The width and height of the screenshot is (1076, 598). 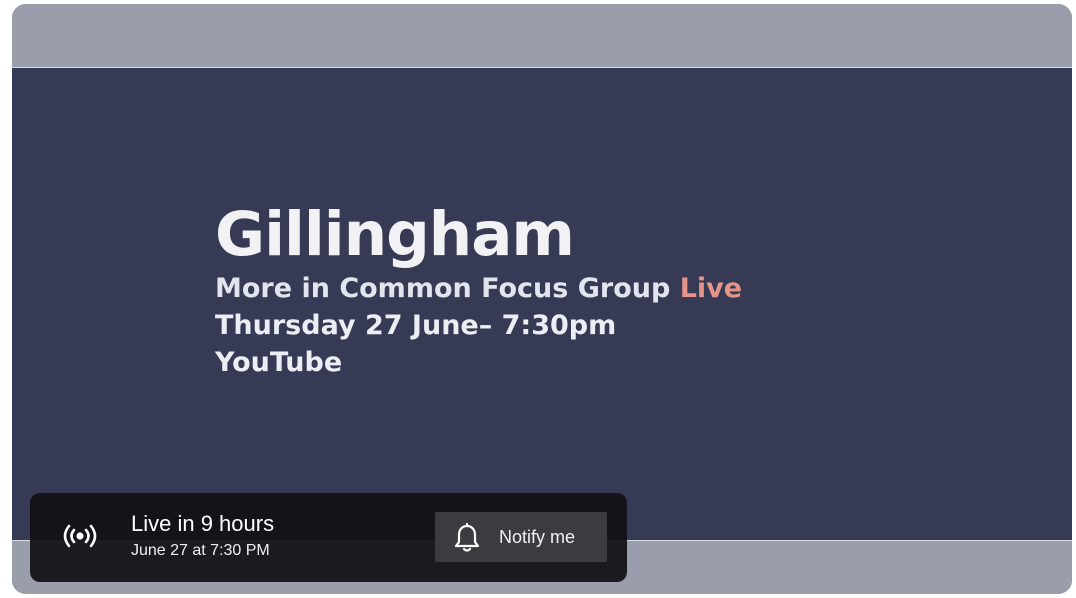 What do you see at coordinates (542, 36) in the screenshot?
I see `top-letterbox` at bounding box center [542, 36].